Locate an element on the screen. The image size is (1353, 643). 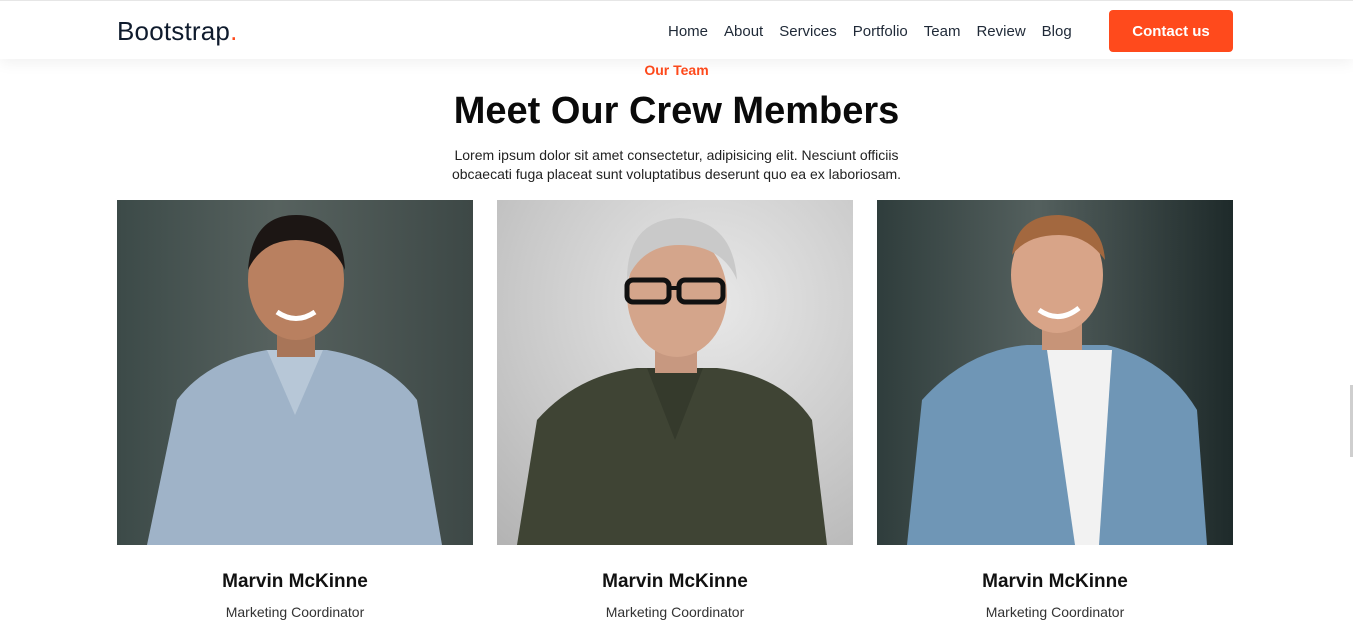
brand-logo: Bootstrap. is located at coordinates (177, 31).